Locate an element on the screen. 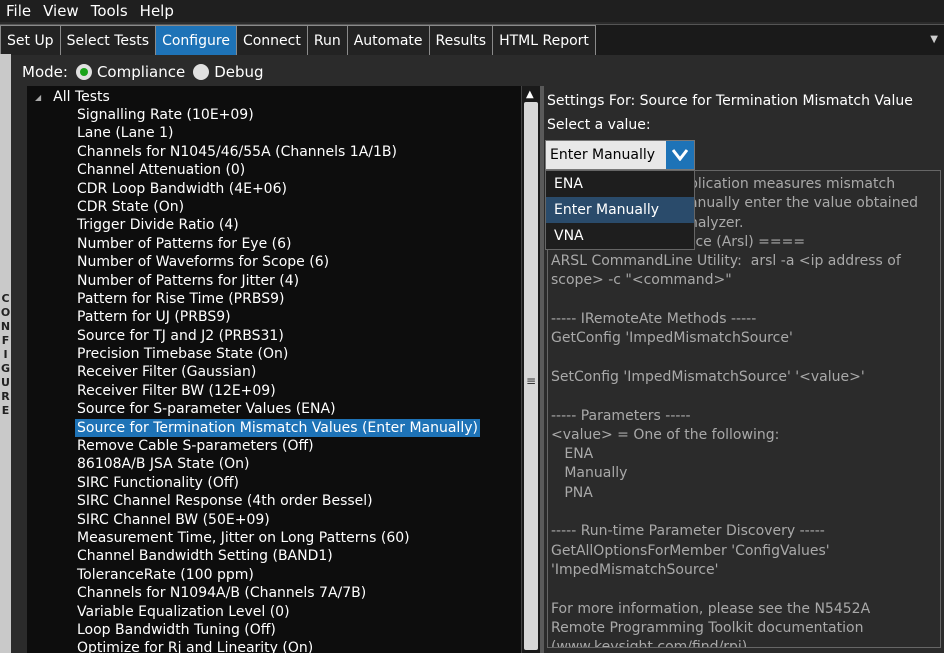  menu-bar: File View Tools Help is located at coordinates (472, 11).